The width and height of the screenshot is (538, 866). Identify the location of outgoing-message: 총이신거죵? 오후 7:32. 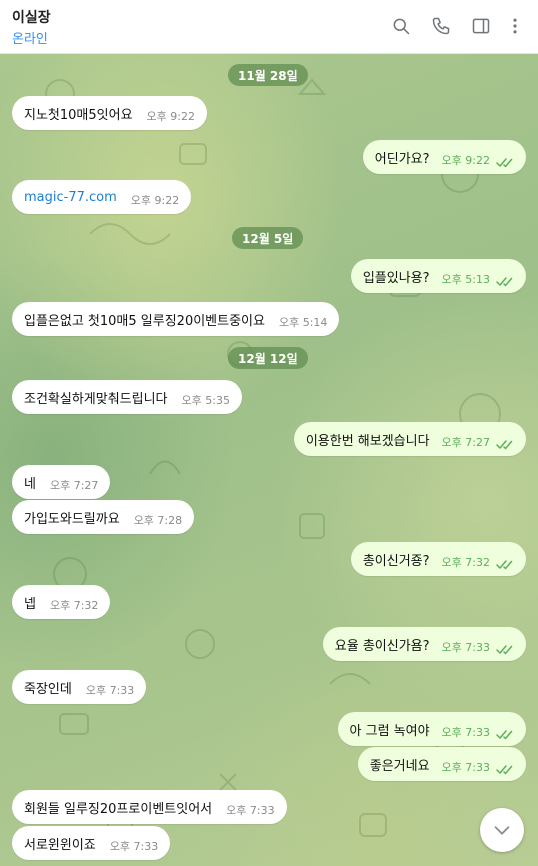
(438, 559).